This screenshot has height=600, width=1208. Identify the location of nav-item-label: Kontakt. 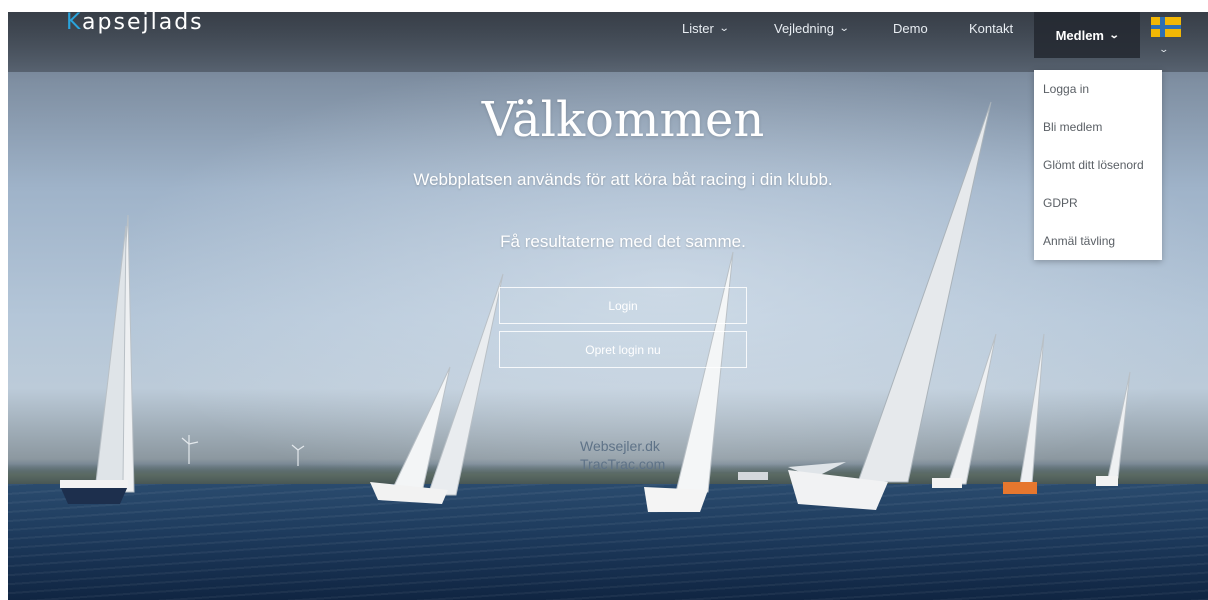
(991, 28).